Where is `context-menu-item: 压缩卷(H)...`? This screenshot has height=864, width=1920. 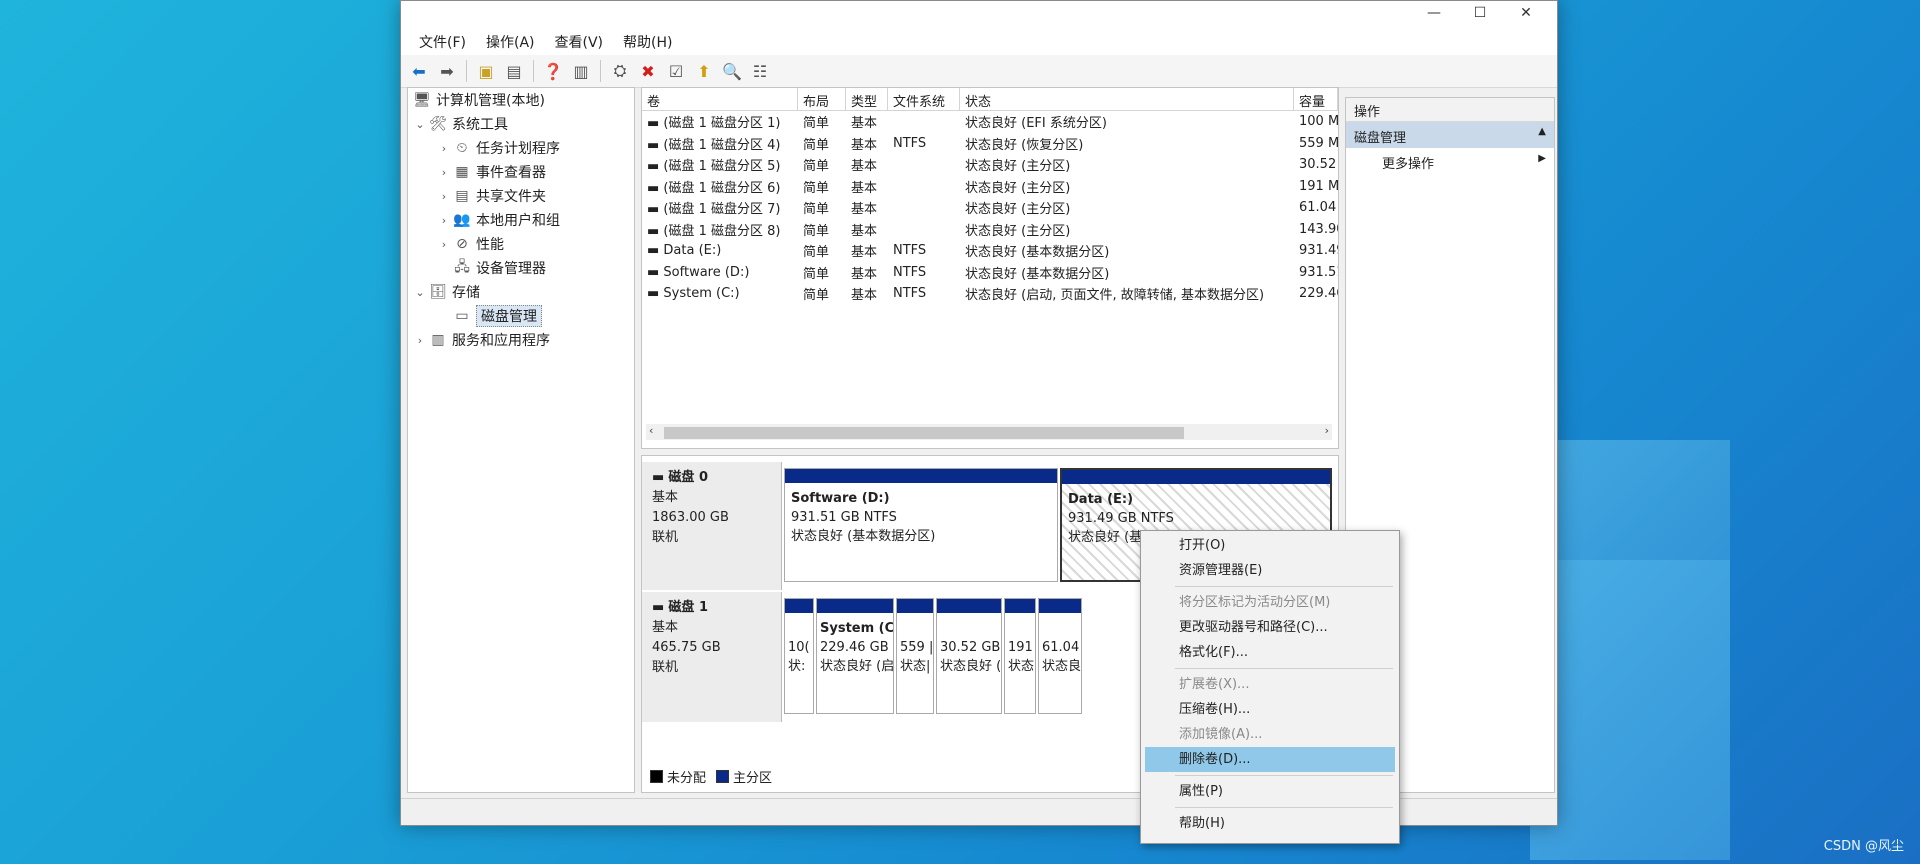
context-menu-item: 压缩卷(H)... is located at coordinates (1270, 709).